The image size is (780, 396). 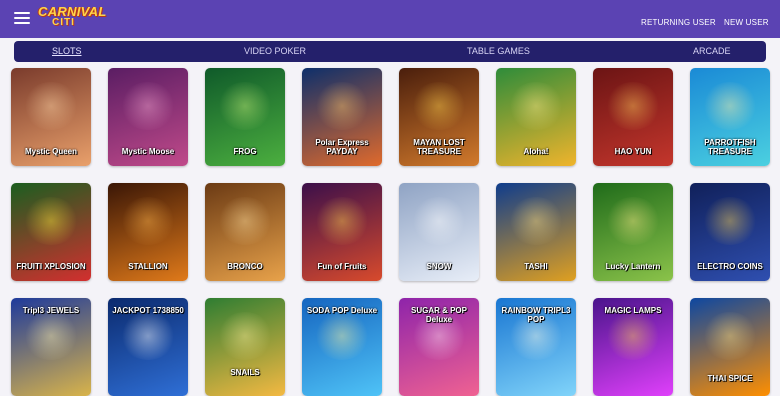 I want to click on game-tile: Lucky Lantern, so click(x=633, y=232).